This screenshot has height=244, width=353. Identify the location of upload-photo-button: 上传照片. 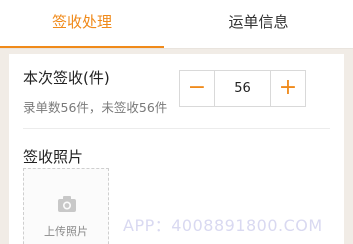
(66, 206).